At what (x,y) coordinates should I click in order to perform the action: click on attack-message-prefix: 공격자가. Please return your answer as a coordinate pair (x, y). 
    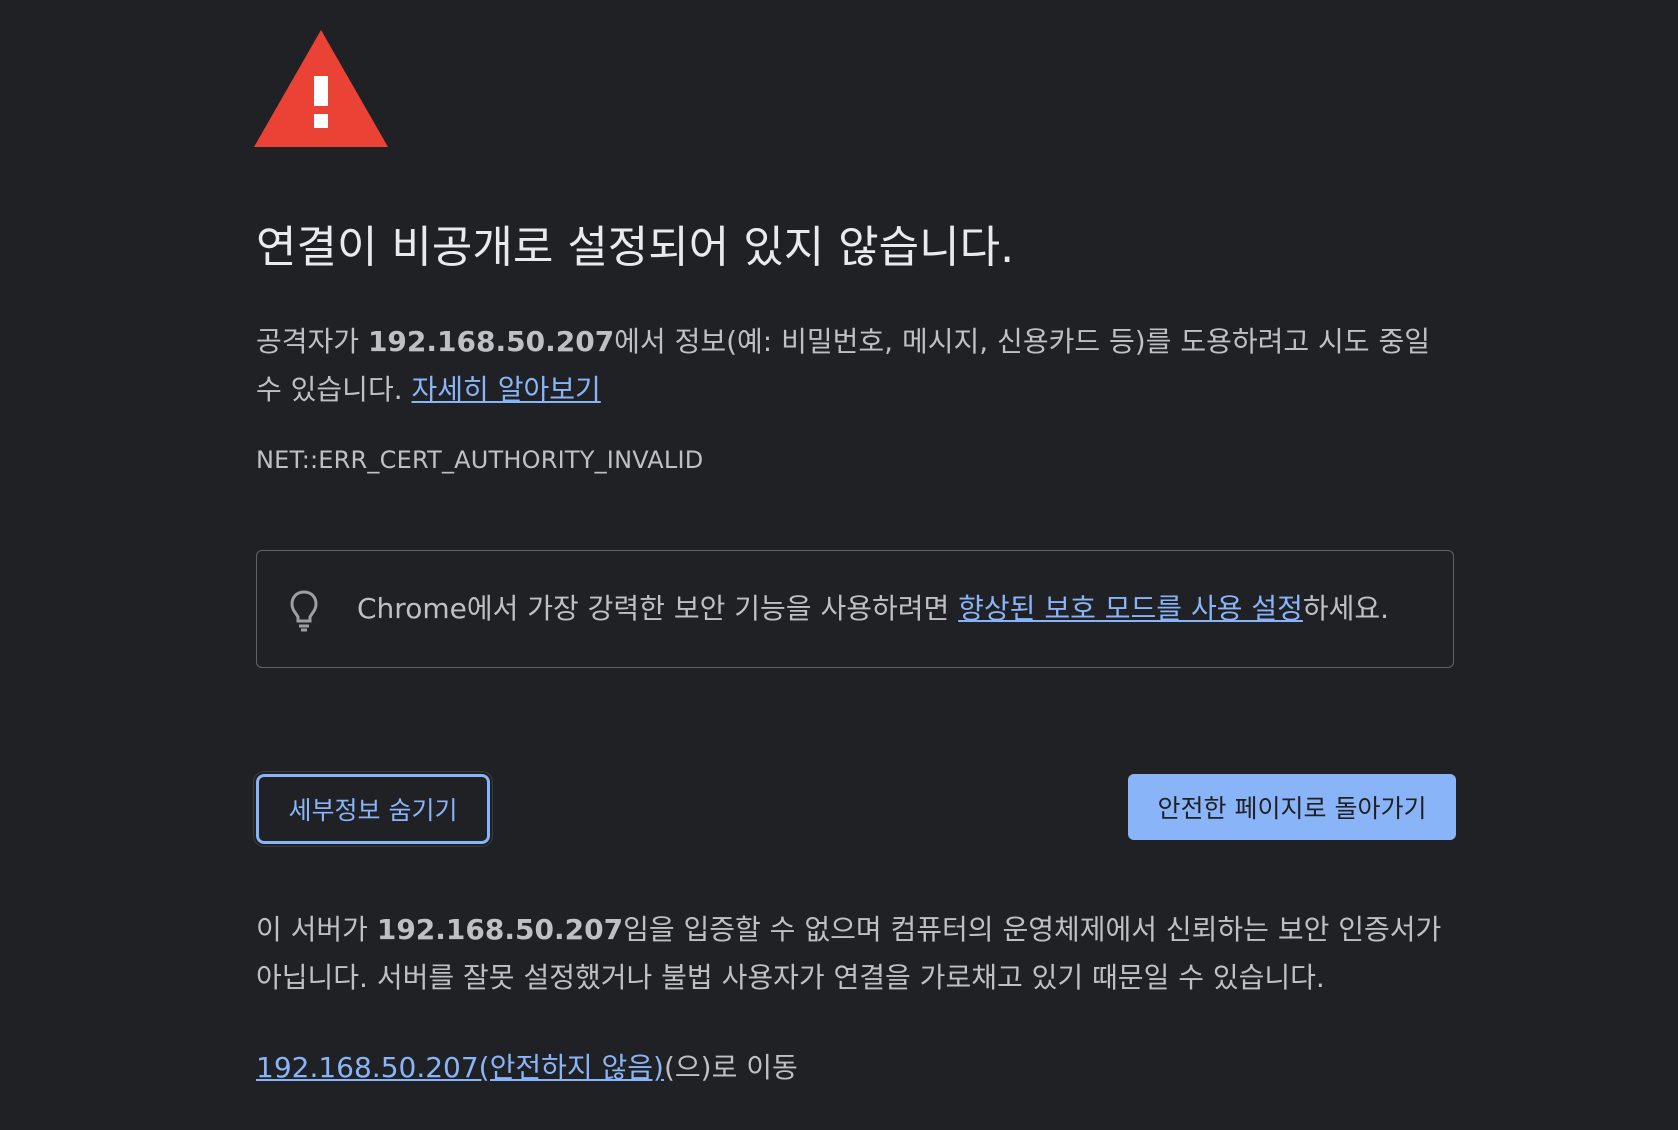
    Looking at the image, I should click on (312, 341).